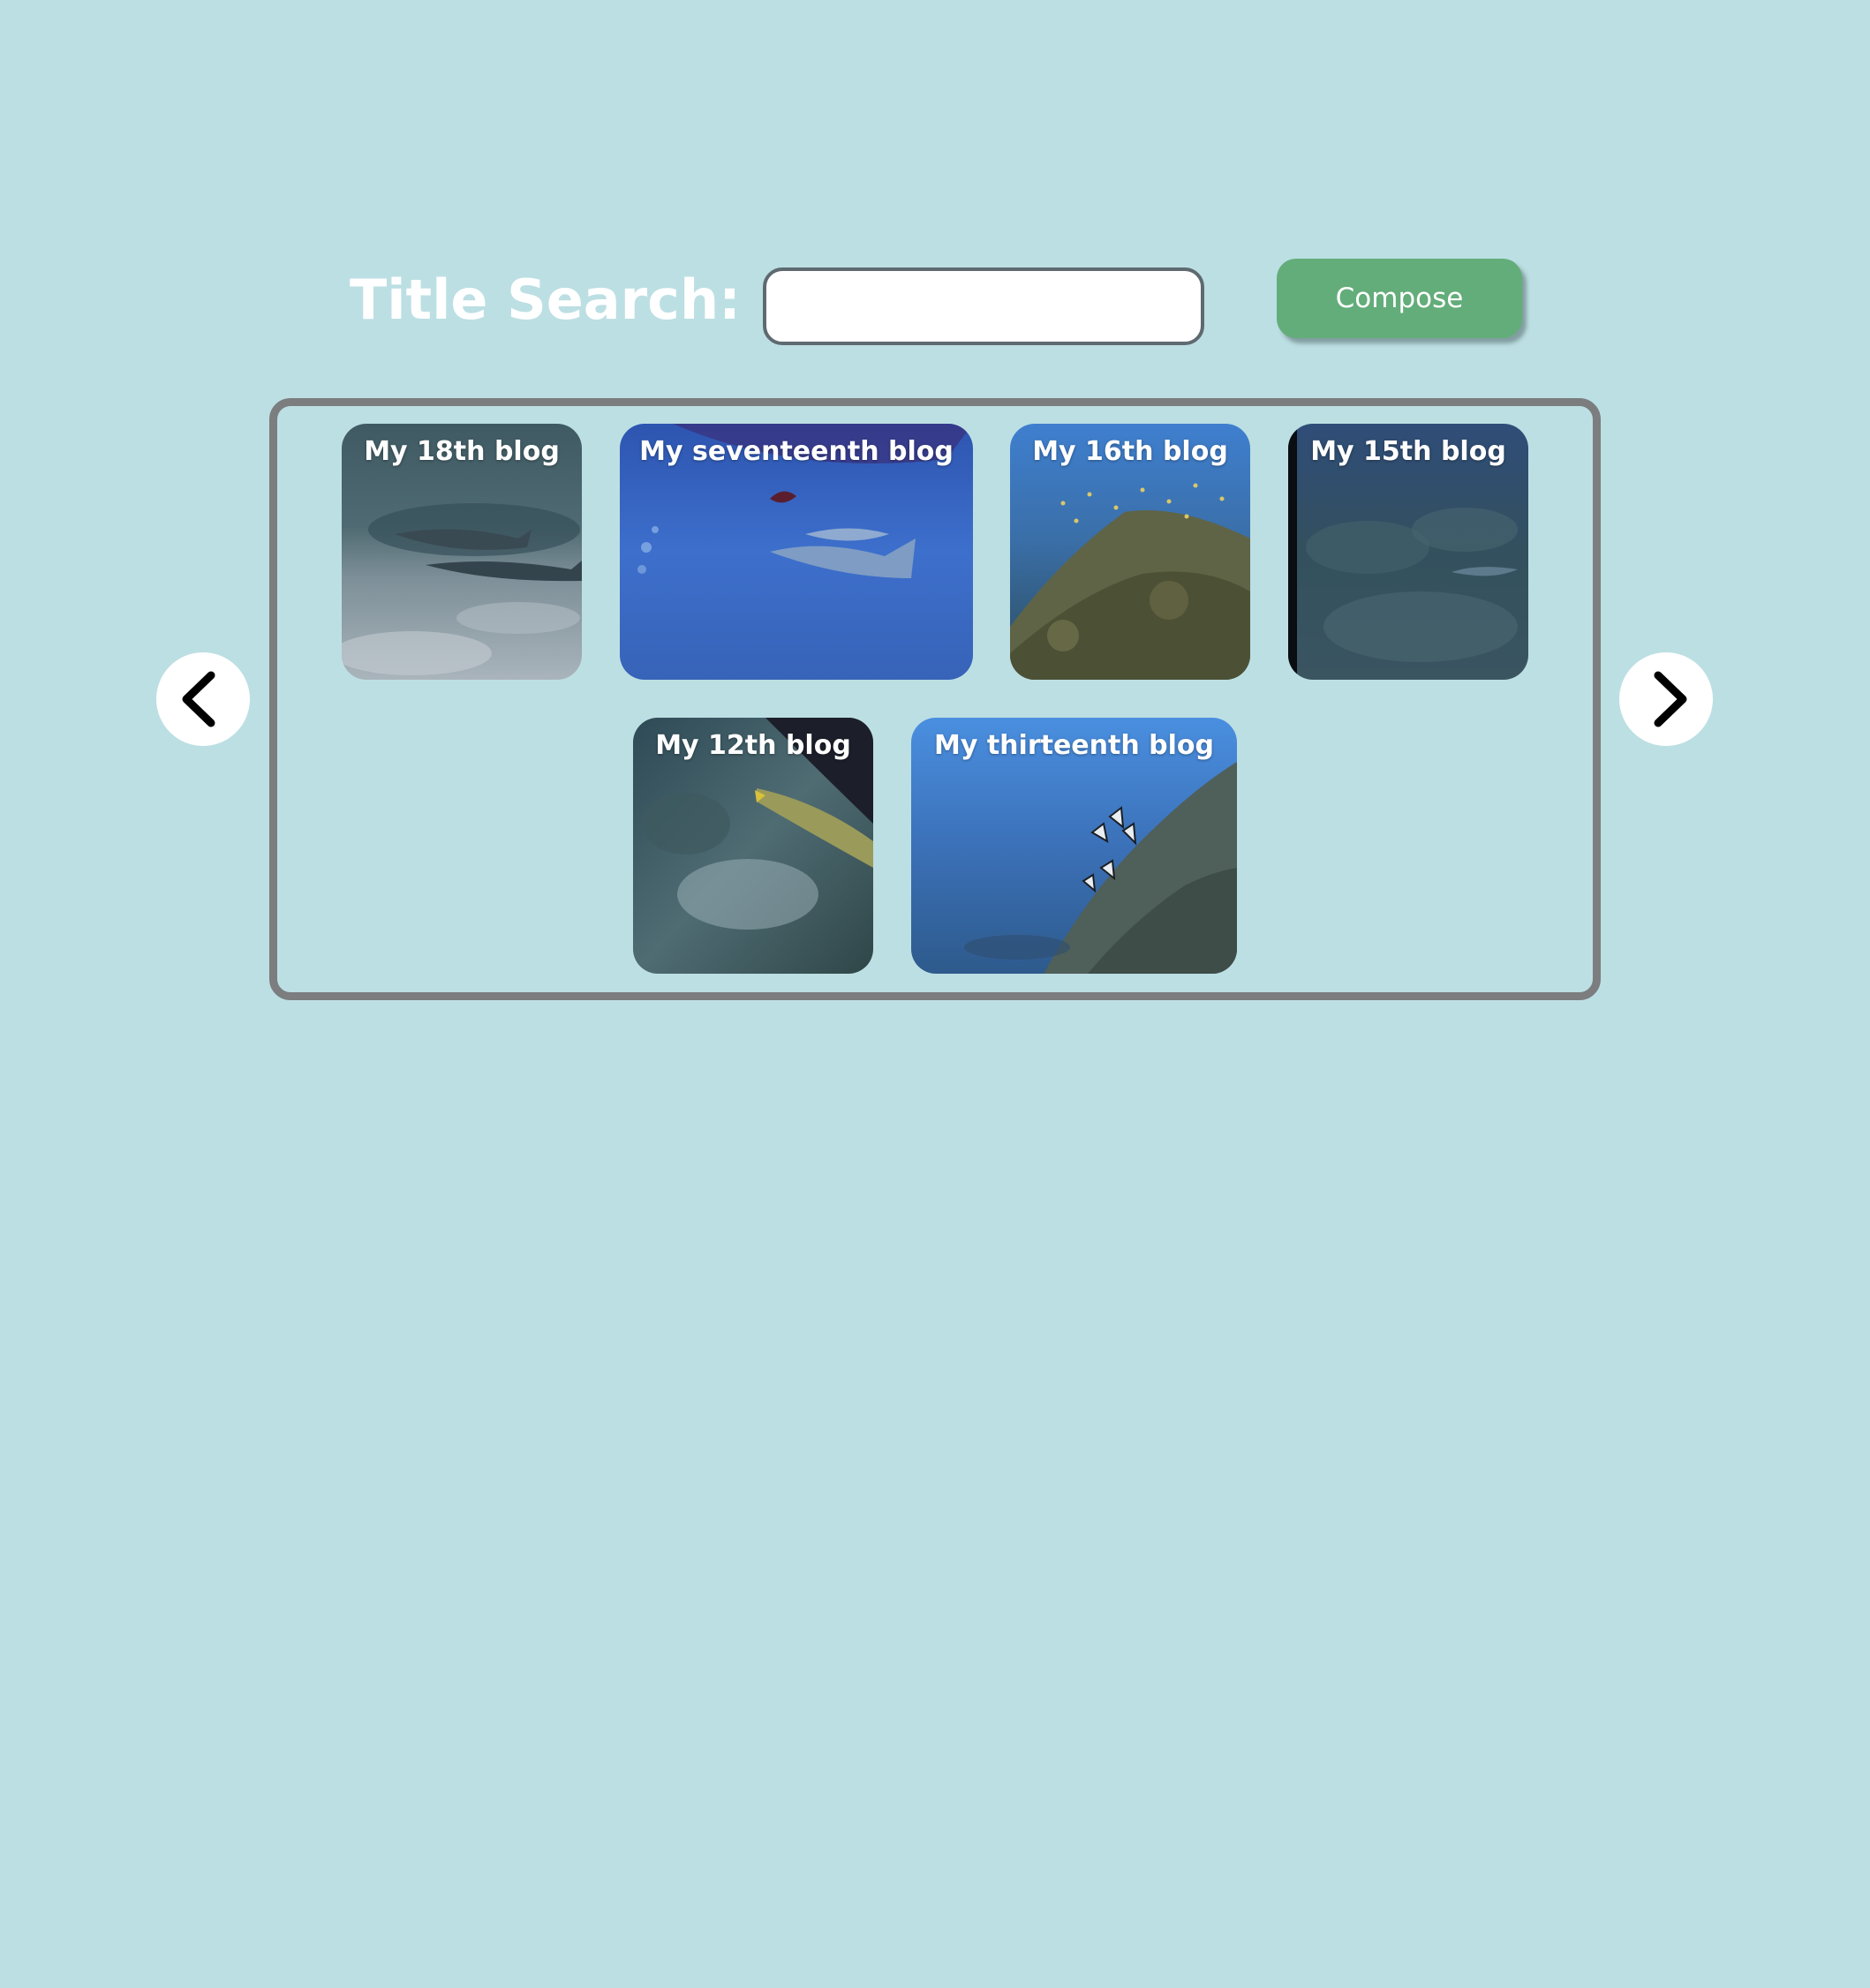  What do you see at coordinates (1399, 298) in the screenshot?
I see `compose-button: Compose` at bounding box center [1399, 298].